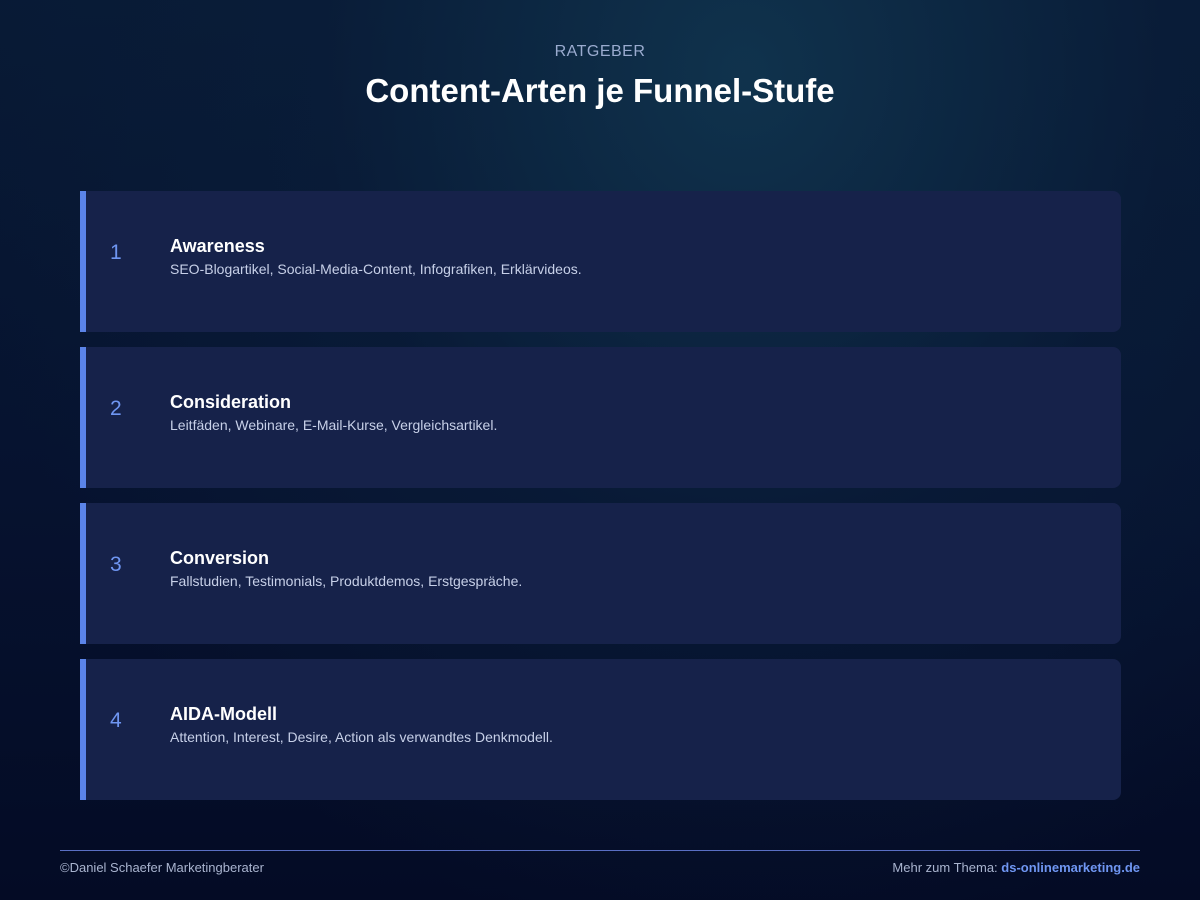 This screenshot has height=900, width=1200. Describe the element at coordinates (116, 564) in the screenshot. I see `stage-number: 3` at that location.